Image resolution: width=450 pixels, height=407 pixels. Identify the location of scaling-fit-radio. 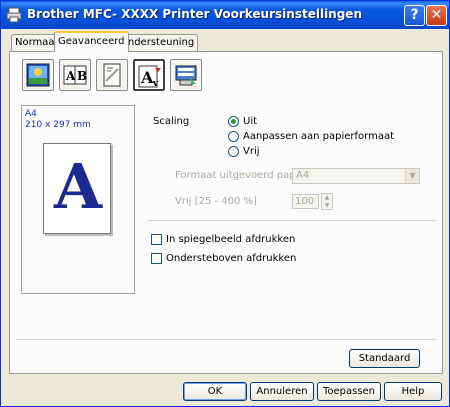
(233, 136).